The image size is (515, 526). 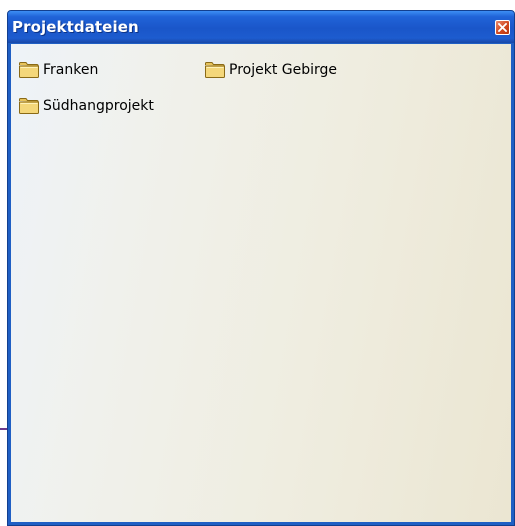 I want to click on folder-label: Südhangprojekt, so click(x=98, y=106).